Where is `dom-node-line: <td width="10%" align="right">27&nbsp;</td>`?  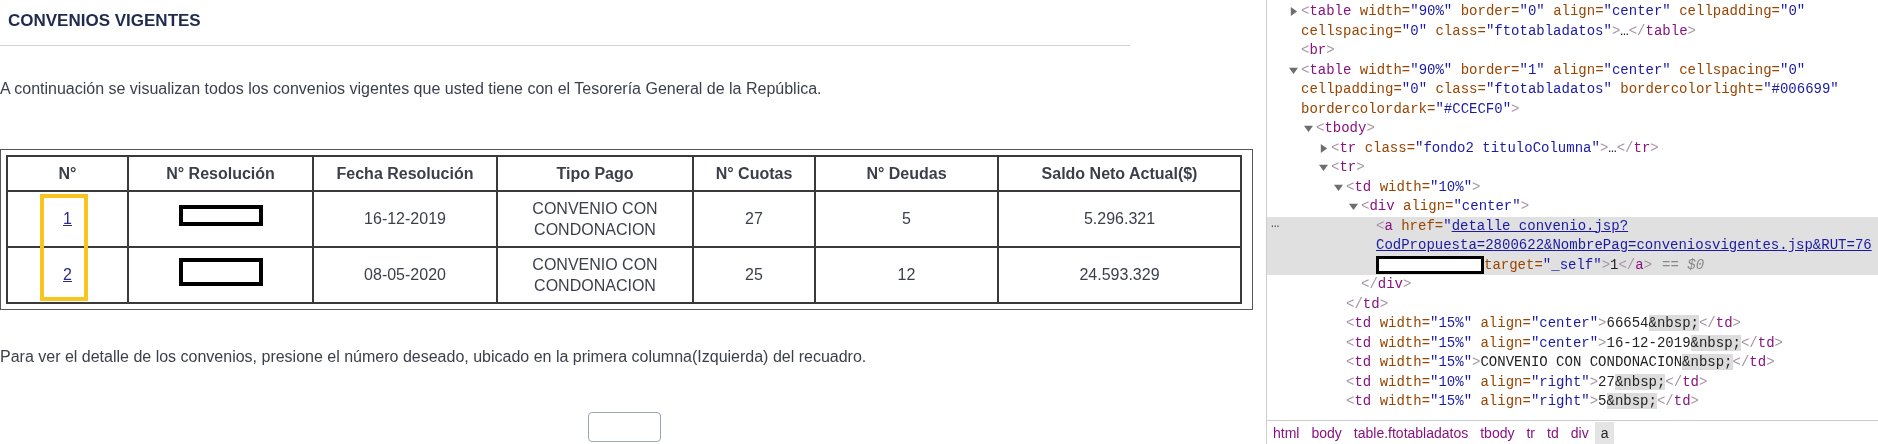 dom-node-line: <td width="10%" align="right">27&nbsp;</td> is located at coordinates (1527, 382).